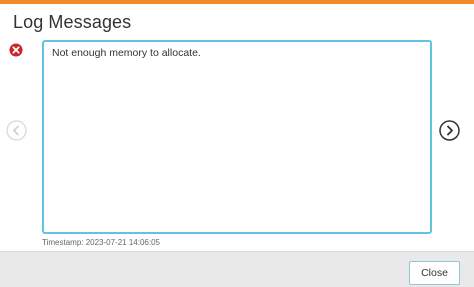  I want to click on next-message-button, so click(449, 130).